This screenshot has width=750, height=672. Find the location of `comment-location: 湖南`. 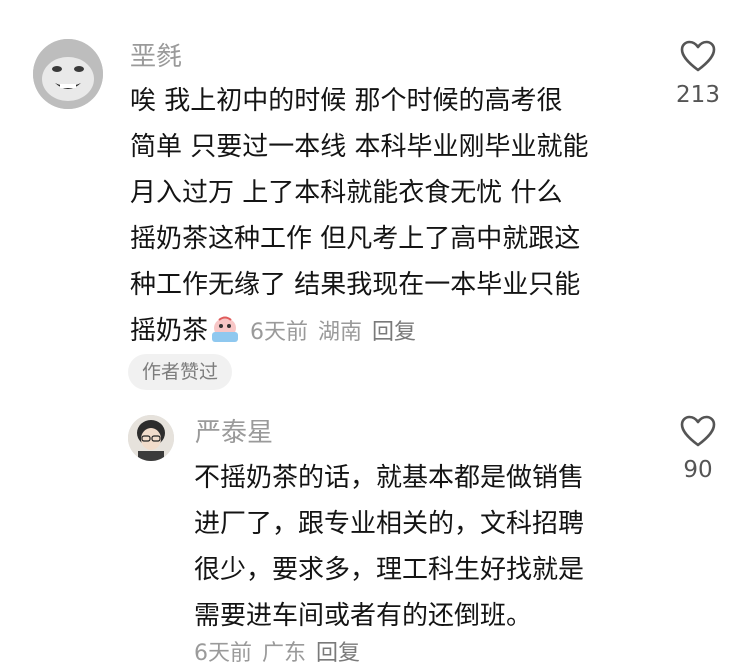

comment-location: 湖南 is located at coordinates (340, 332).